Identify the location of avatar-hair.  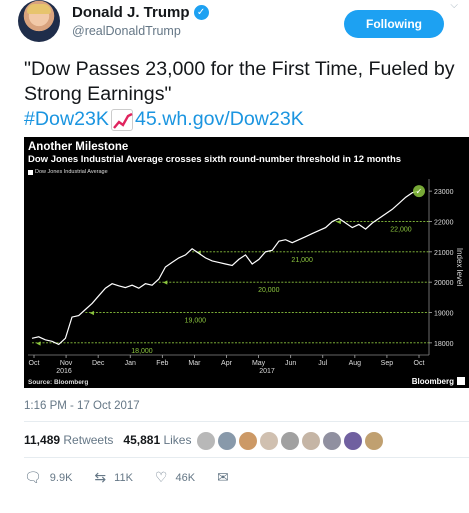
(39, 9).